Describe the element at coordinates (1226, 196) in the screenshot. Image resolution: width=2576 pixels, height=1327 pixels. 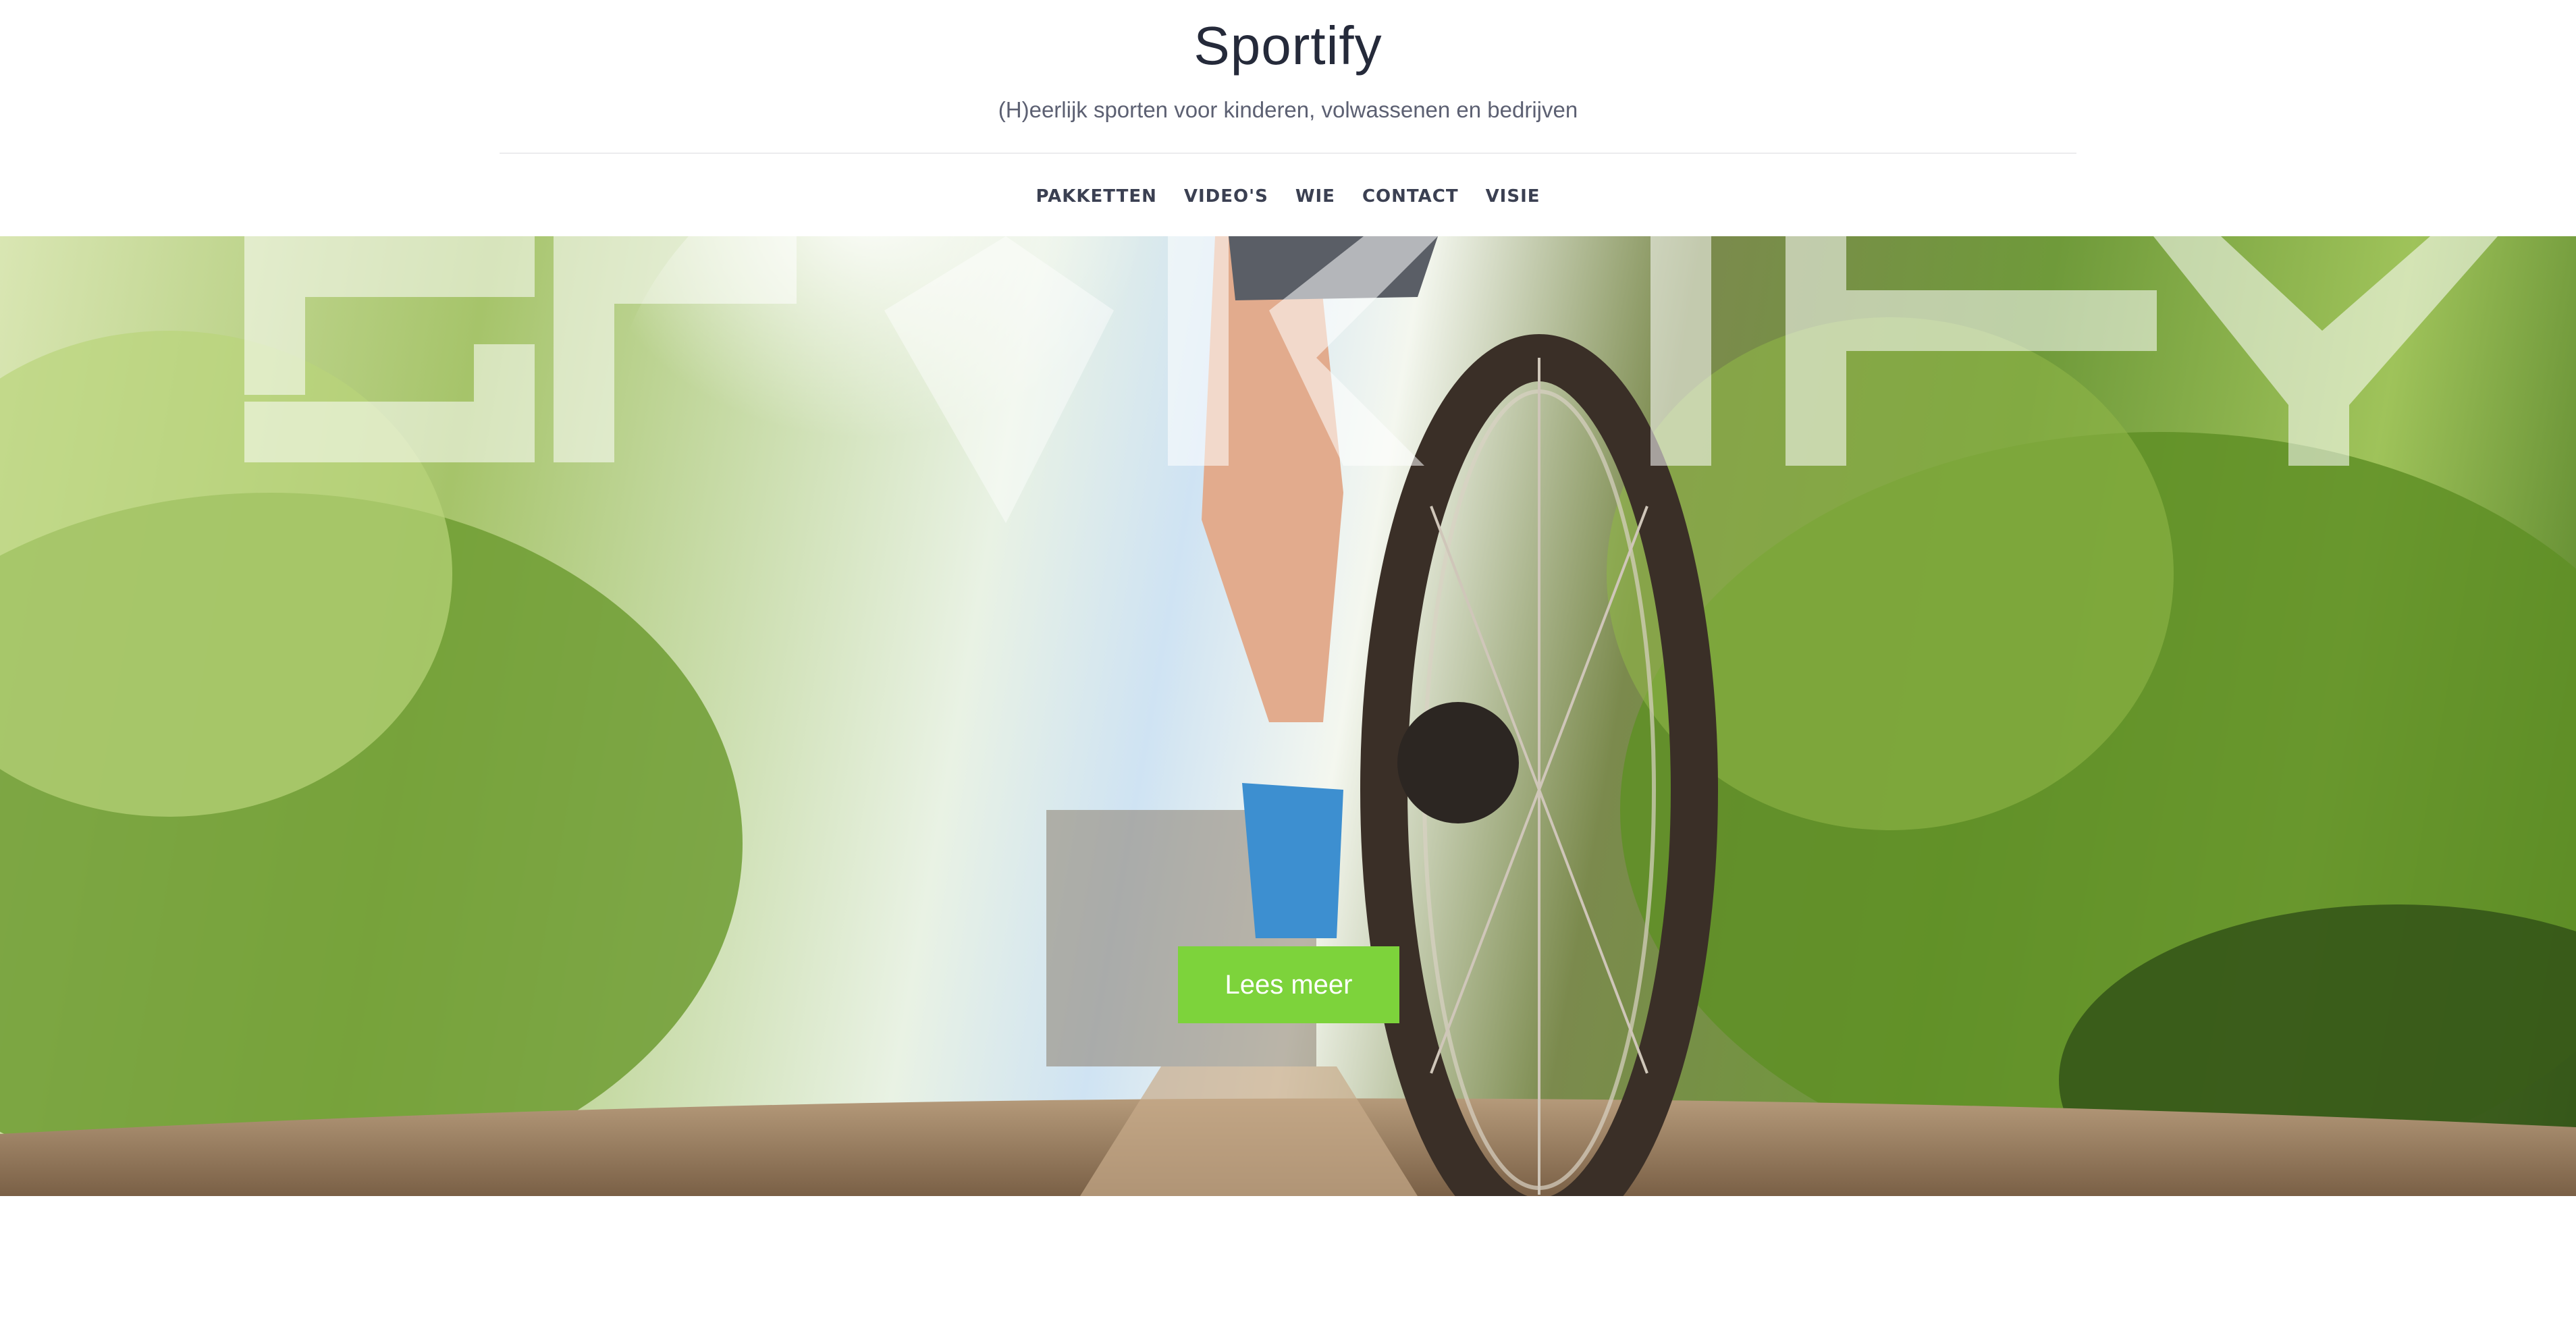
I see `nav-item-videos: VIDEO'S` at that location.